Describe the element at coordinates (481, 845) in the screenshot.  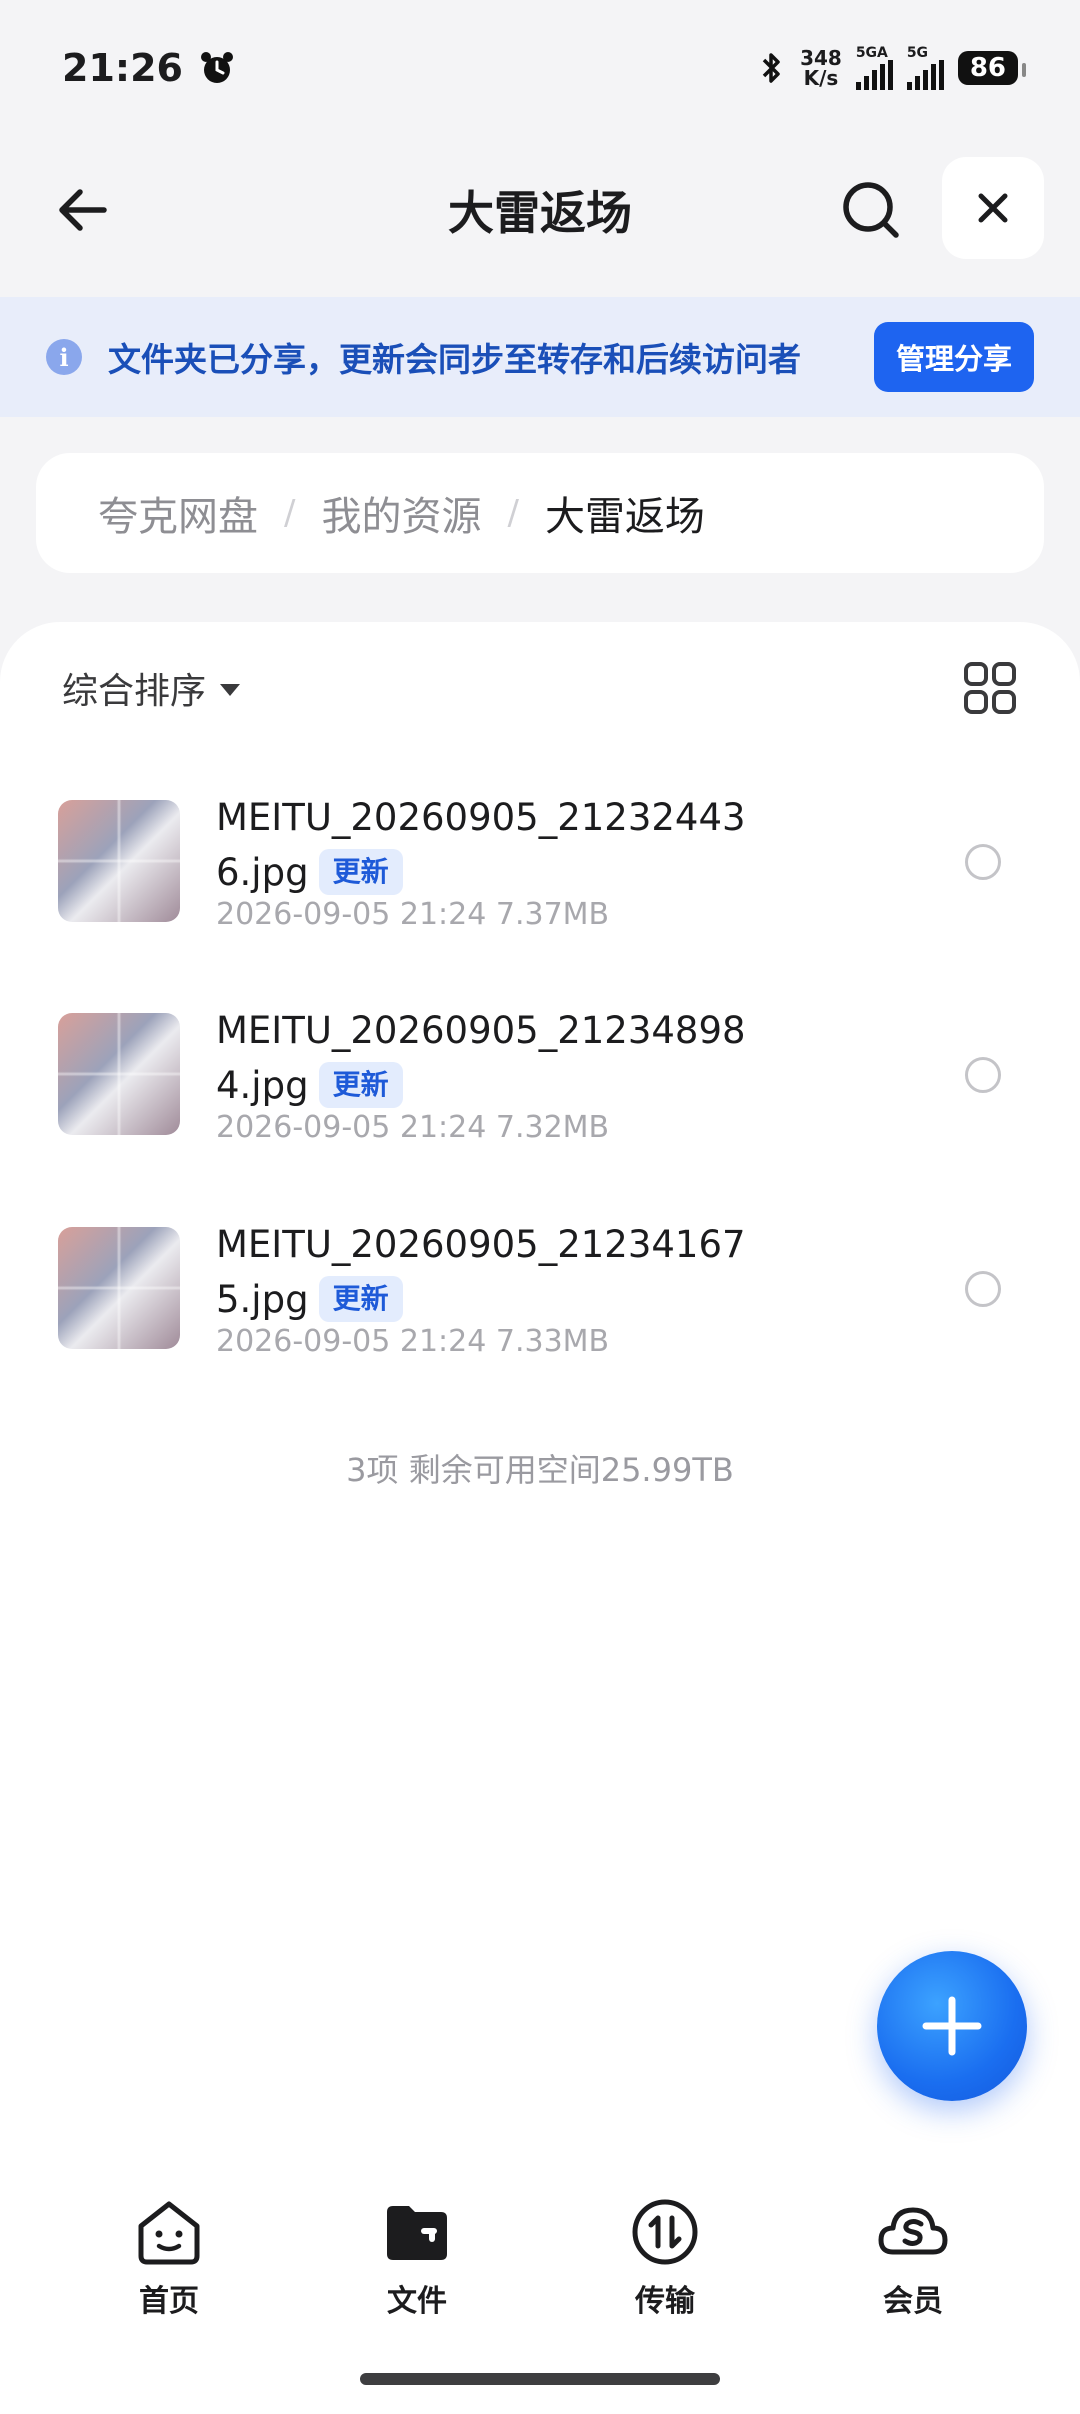
I see `file-name: MEITU_20260905_212324436.jpg 更新` at that location.